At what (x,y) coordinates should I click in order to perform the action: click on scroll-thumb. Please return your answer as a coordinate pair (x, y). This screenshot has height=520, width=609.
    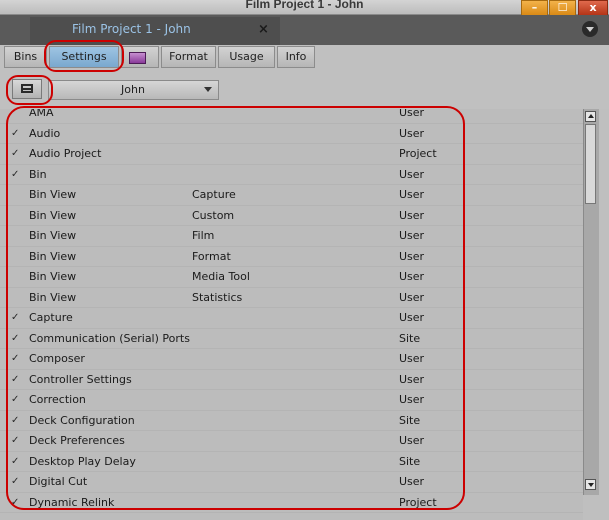
    Looking at the image, I should click on (590, 164).